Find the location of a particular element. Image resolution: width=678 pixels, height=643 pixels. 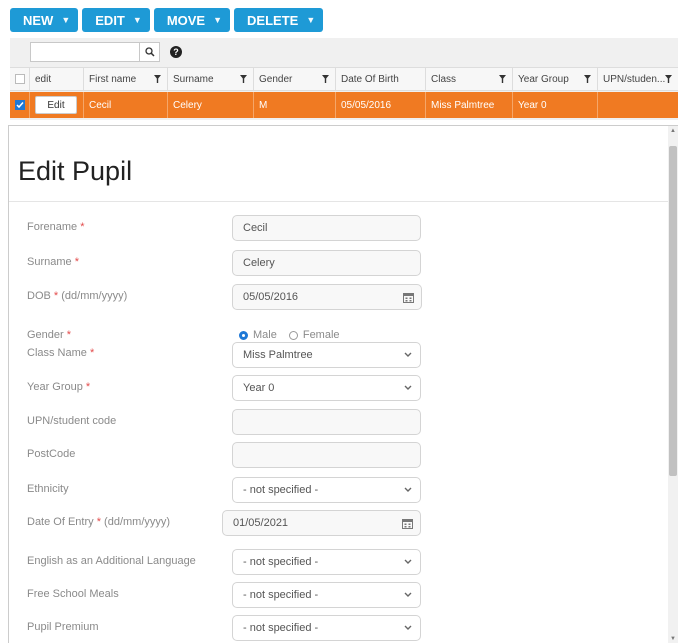

select-all-checkbox is located at coordinates (20, 79).